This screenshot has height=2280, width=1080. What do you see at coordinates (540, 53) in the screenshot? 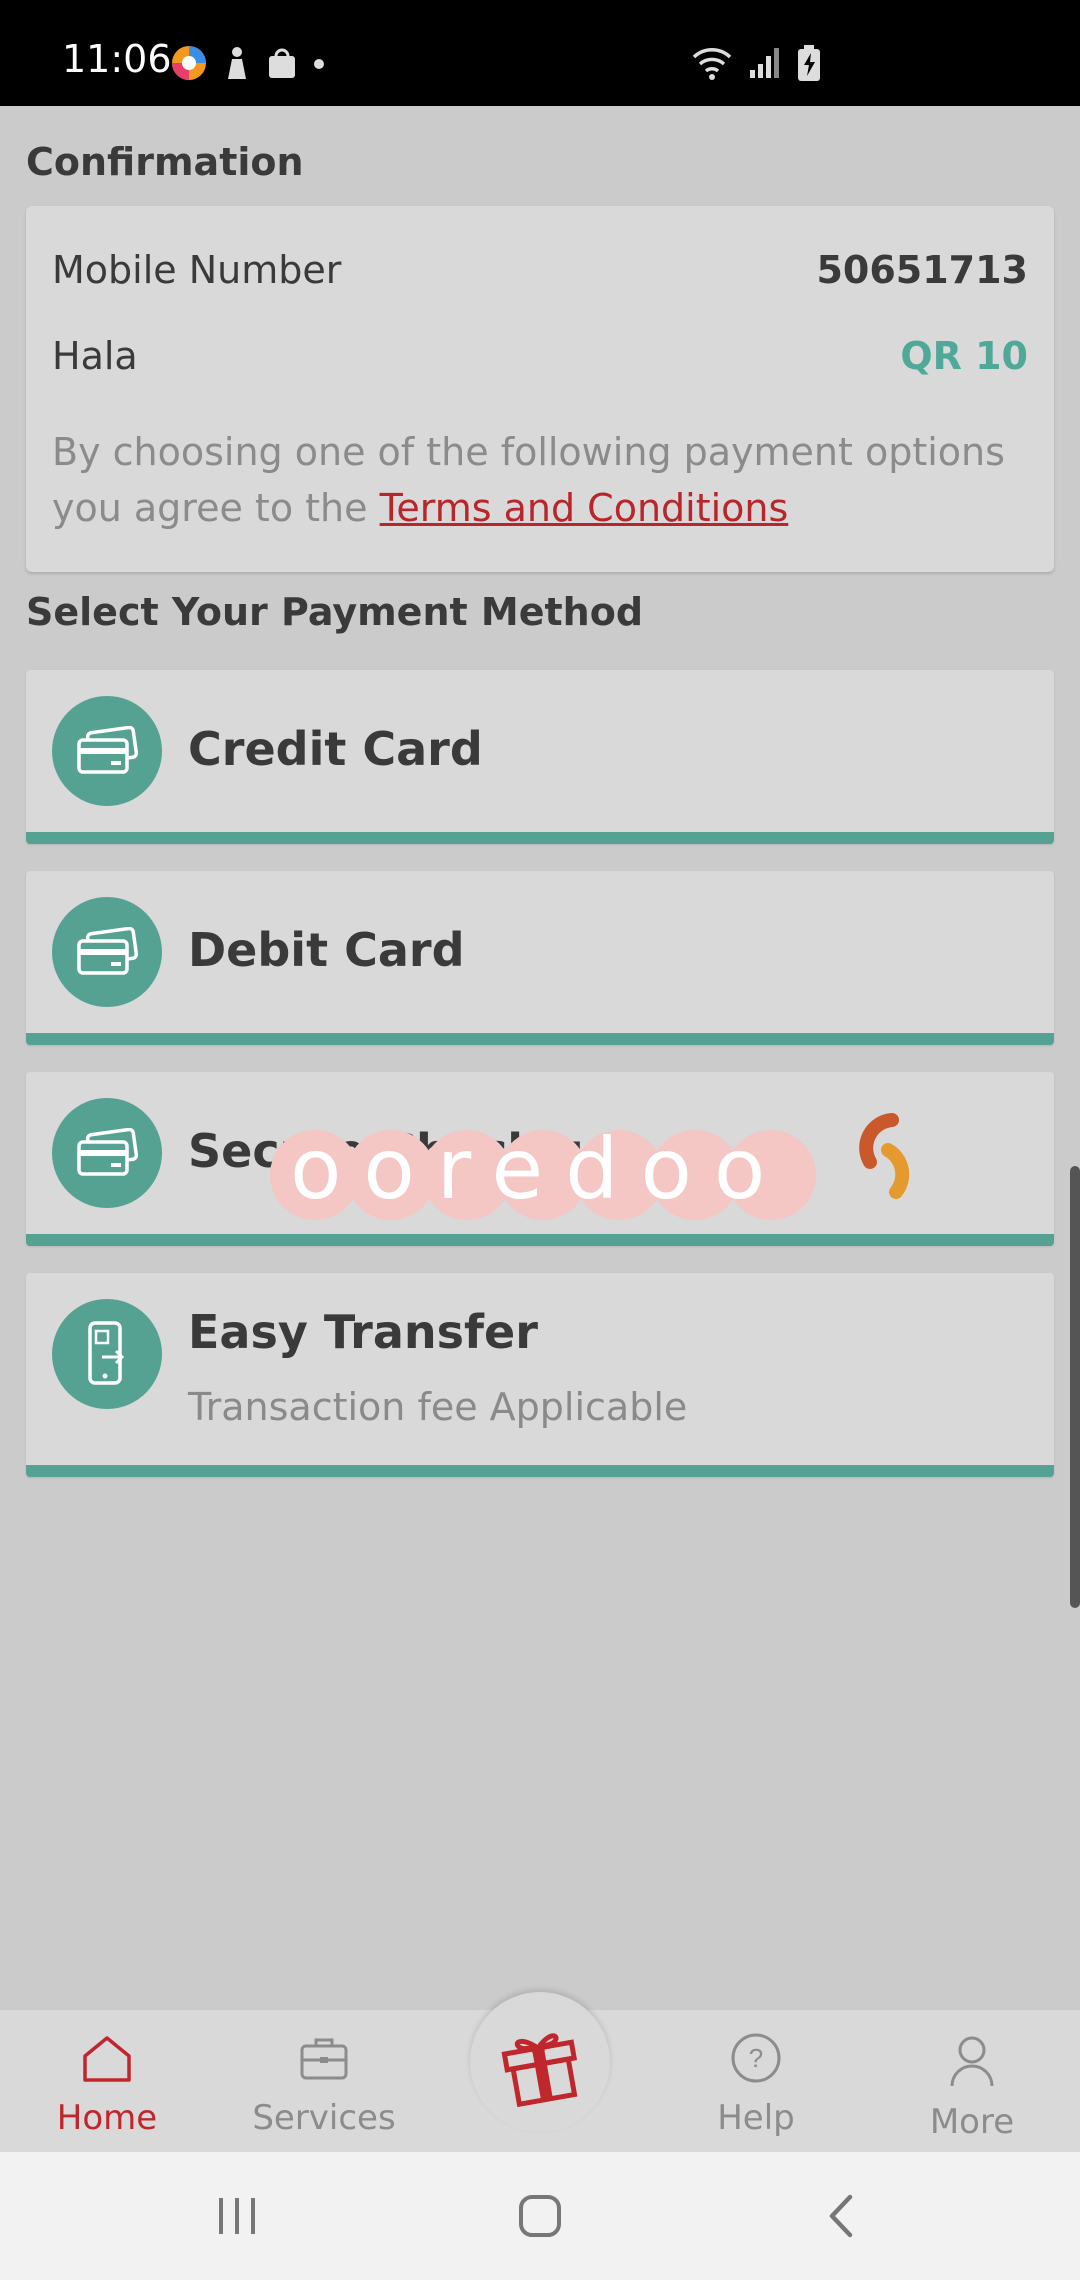
I see `status-bar: 11:06` at bounding box center [540, 53].